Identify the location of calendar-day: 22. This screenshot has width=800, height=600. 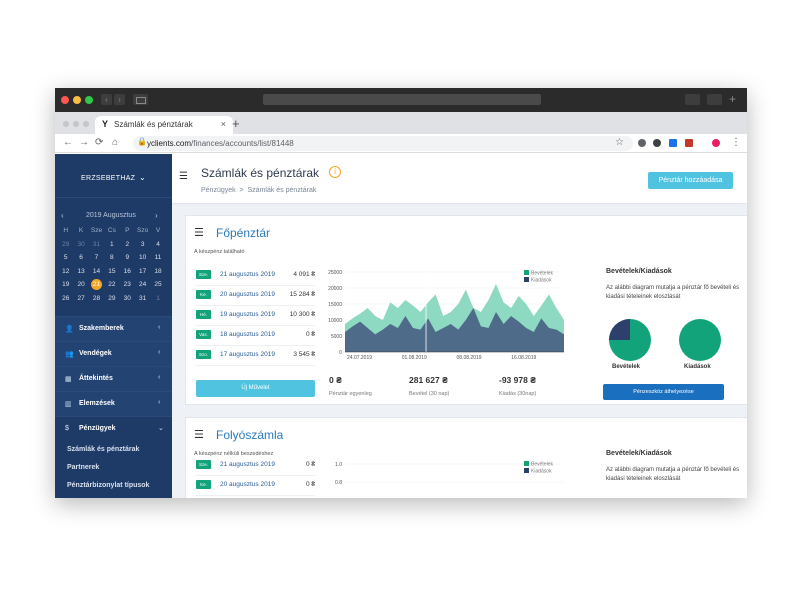
(111, 286).